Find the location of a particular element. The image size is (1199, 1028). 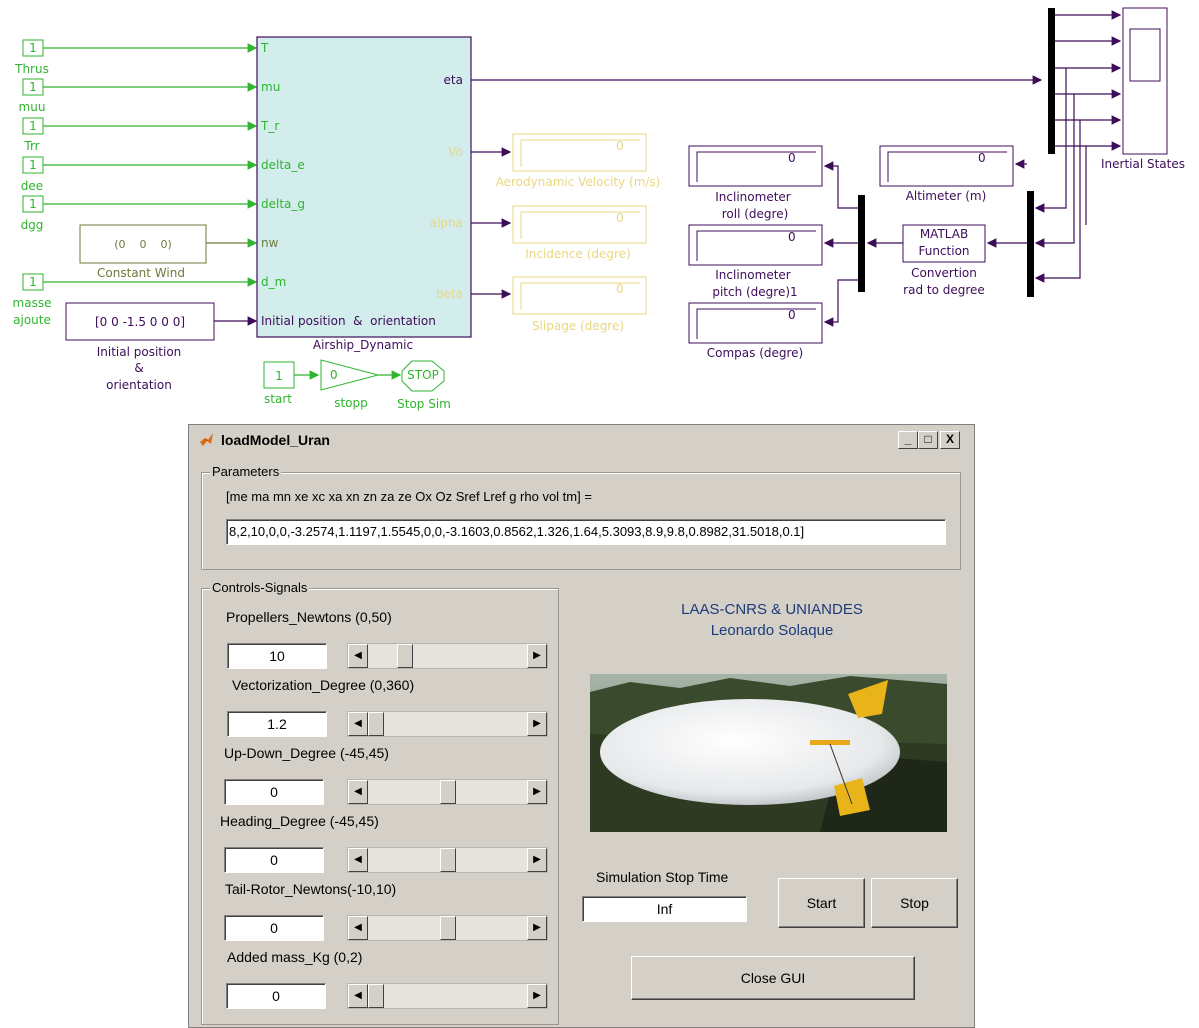

matlab-function-block: MATLAB Function Convertion rad to degree is located at coordinates (944, 260).